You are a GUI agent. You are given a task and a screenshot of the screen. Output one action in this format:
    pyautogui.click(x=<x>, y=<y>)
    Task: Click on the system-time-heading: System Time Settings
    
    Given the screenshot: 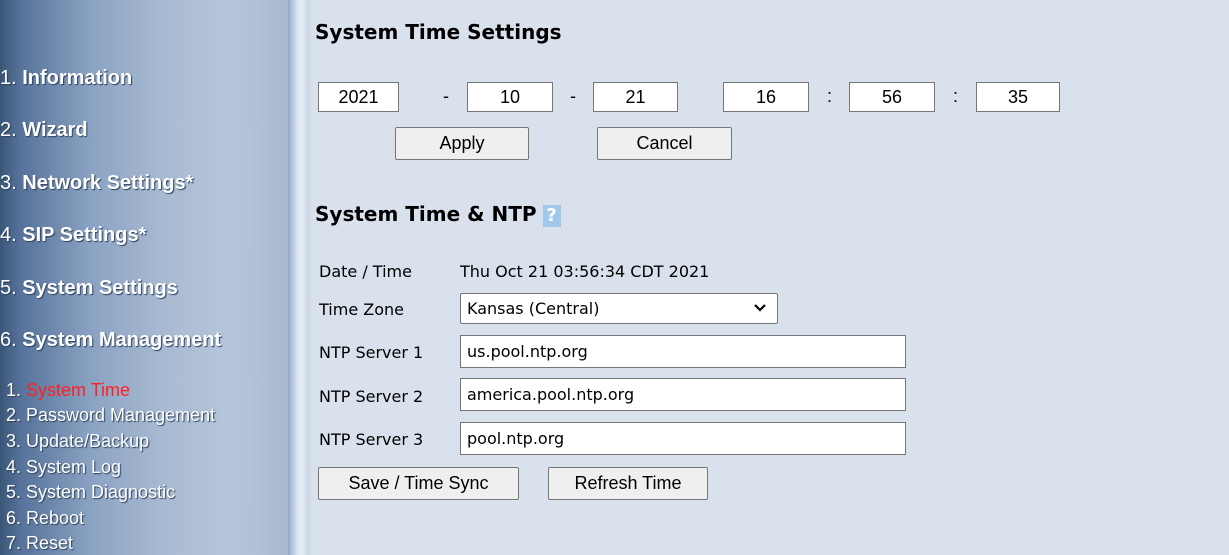 What is the action you would take?
    pyautogui.click(x=438, y=32)
    